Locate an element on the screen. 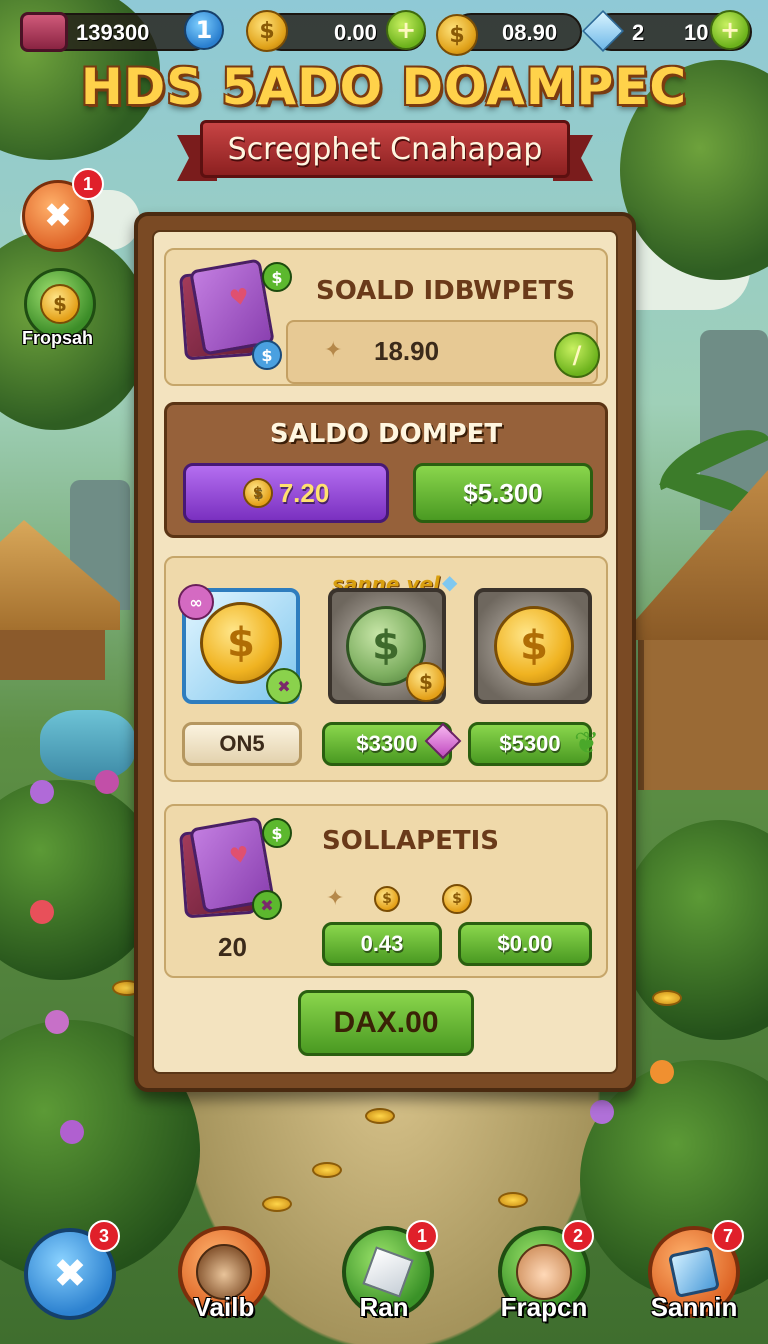 The height and width of the screenshot is (1344, 768). resource-1-button: 1 is located at coordinates (204, 30).